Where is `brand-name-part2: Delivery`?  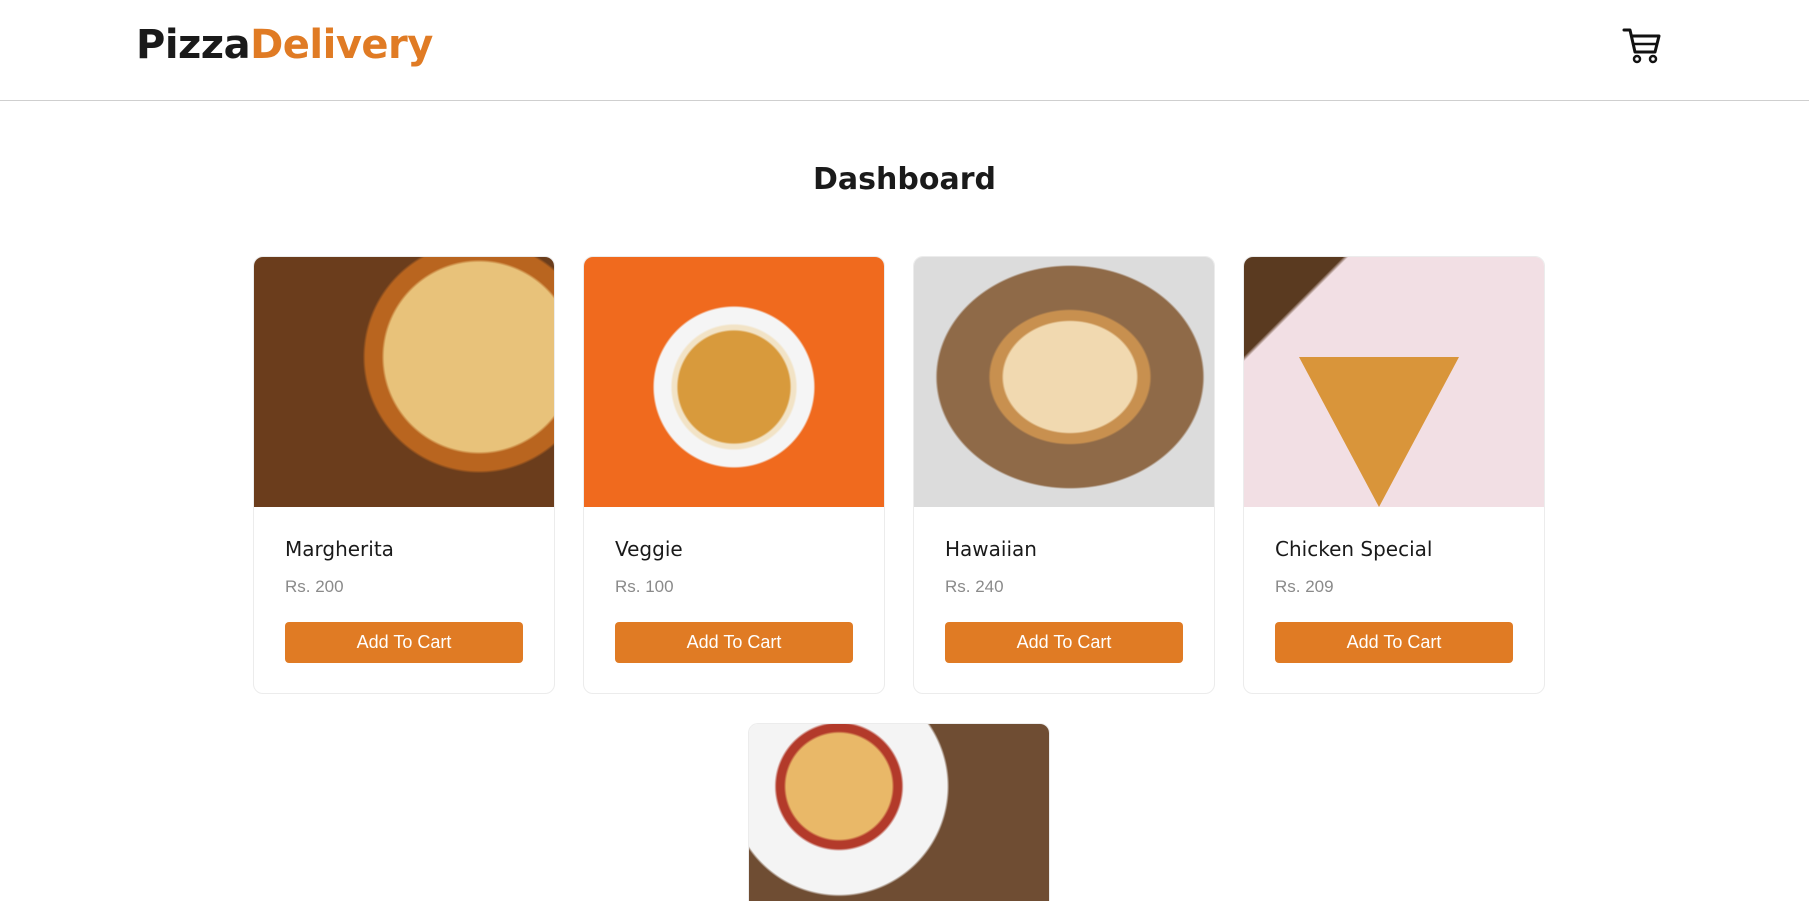 brand-name-part2: Delivery is located at coordinates (341, 45).